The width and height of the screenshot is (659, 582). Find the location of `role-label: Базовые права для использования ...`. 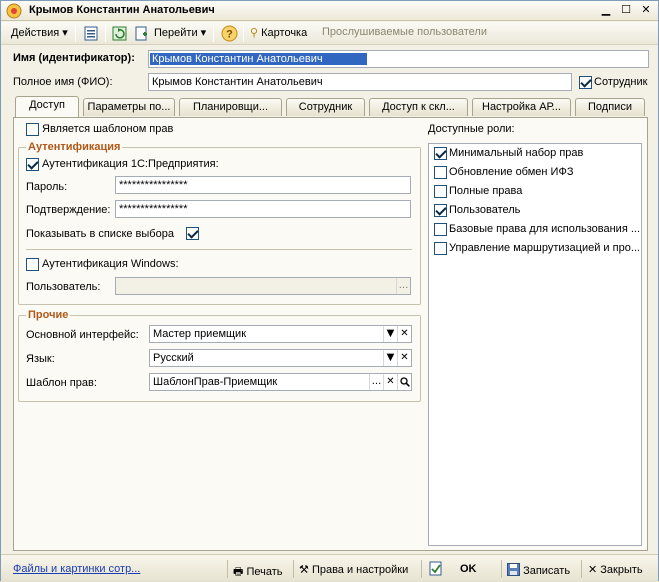

role-label: Базовые права для использования ... is located at coordinates (544, 229).